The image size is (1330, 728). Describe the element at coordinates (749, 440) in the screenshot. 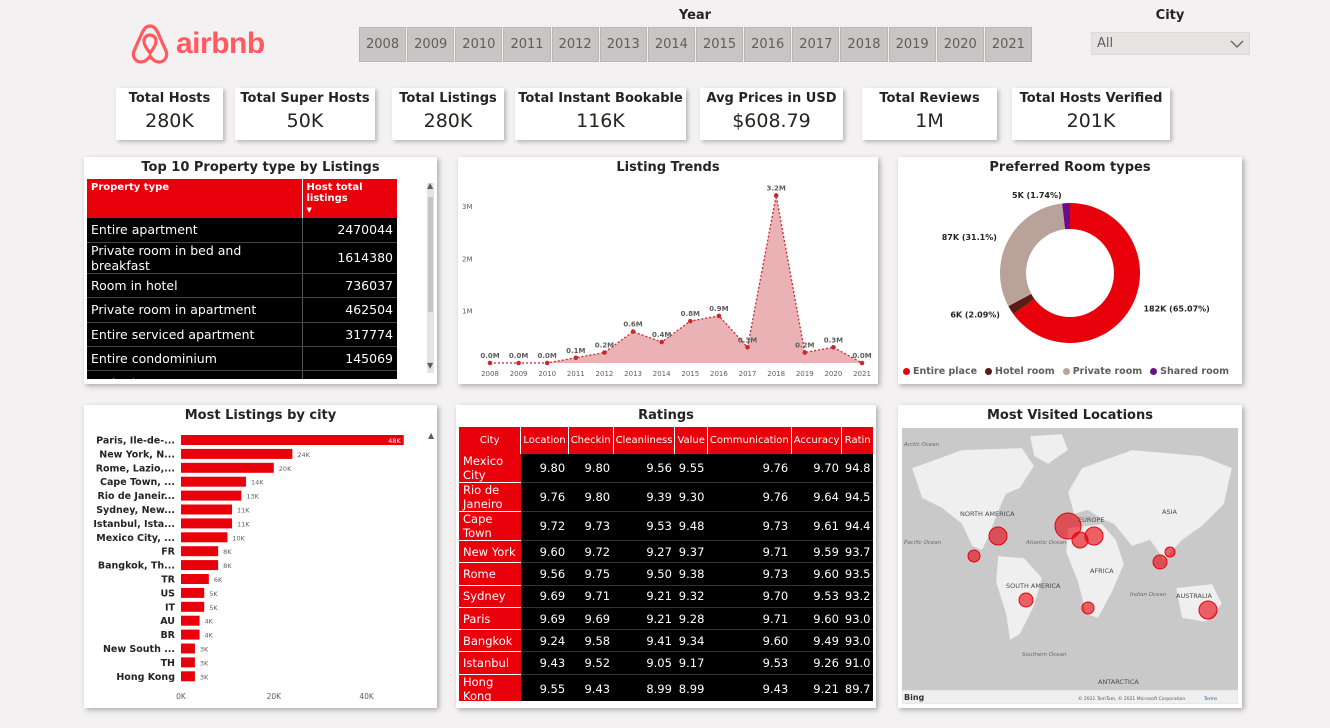

I see `column-header-communication: Communication` at that location.